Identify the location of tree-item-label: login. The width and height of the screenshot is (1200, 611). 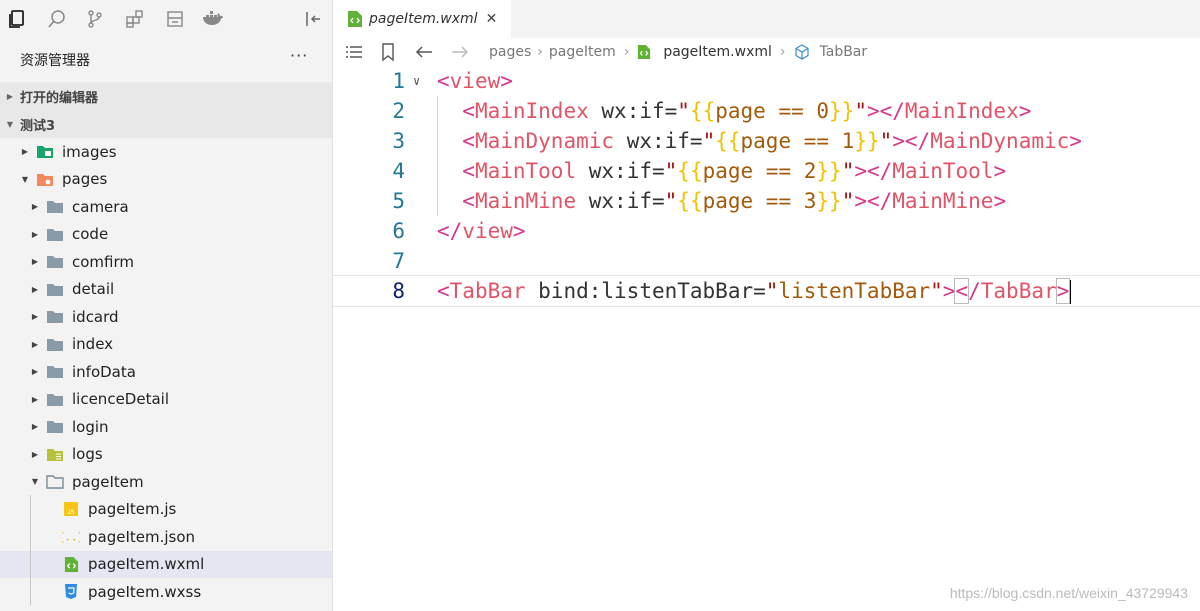
(90, 426).